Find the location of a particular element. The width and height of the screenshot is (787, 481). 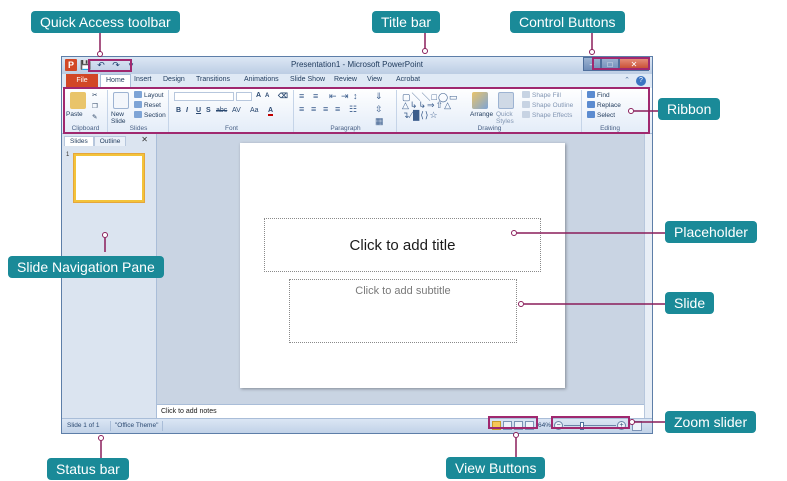

tab-outline: Outline is located at coordinates (110, 141).